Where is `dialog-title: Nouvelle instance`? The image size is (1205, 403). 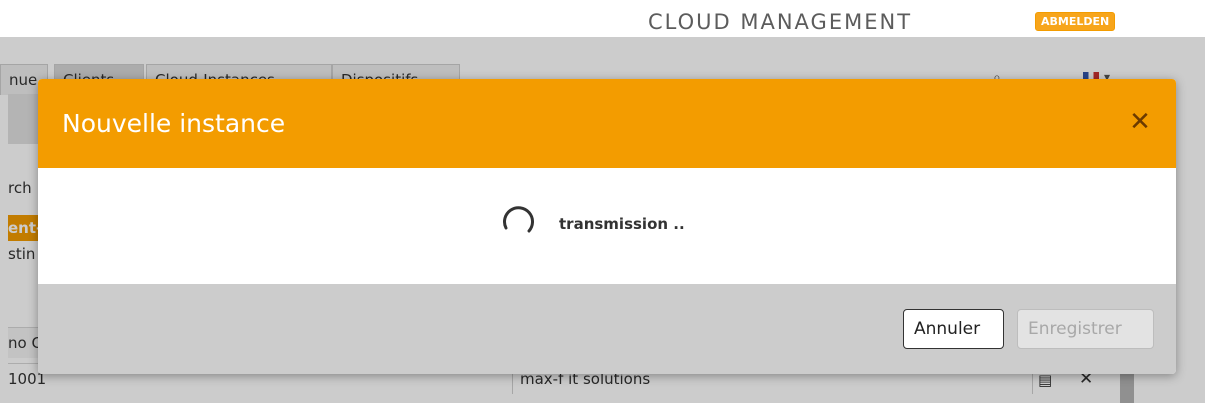 dialog-title: Nouvelle instance is located at coordinates (174, 123).